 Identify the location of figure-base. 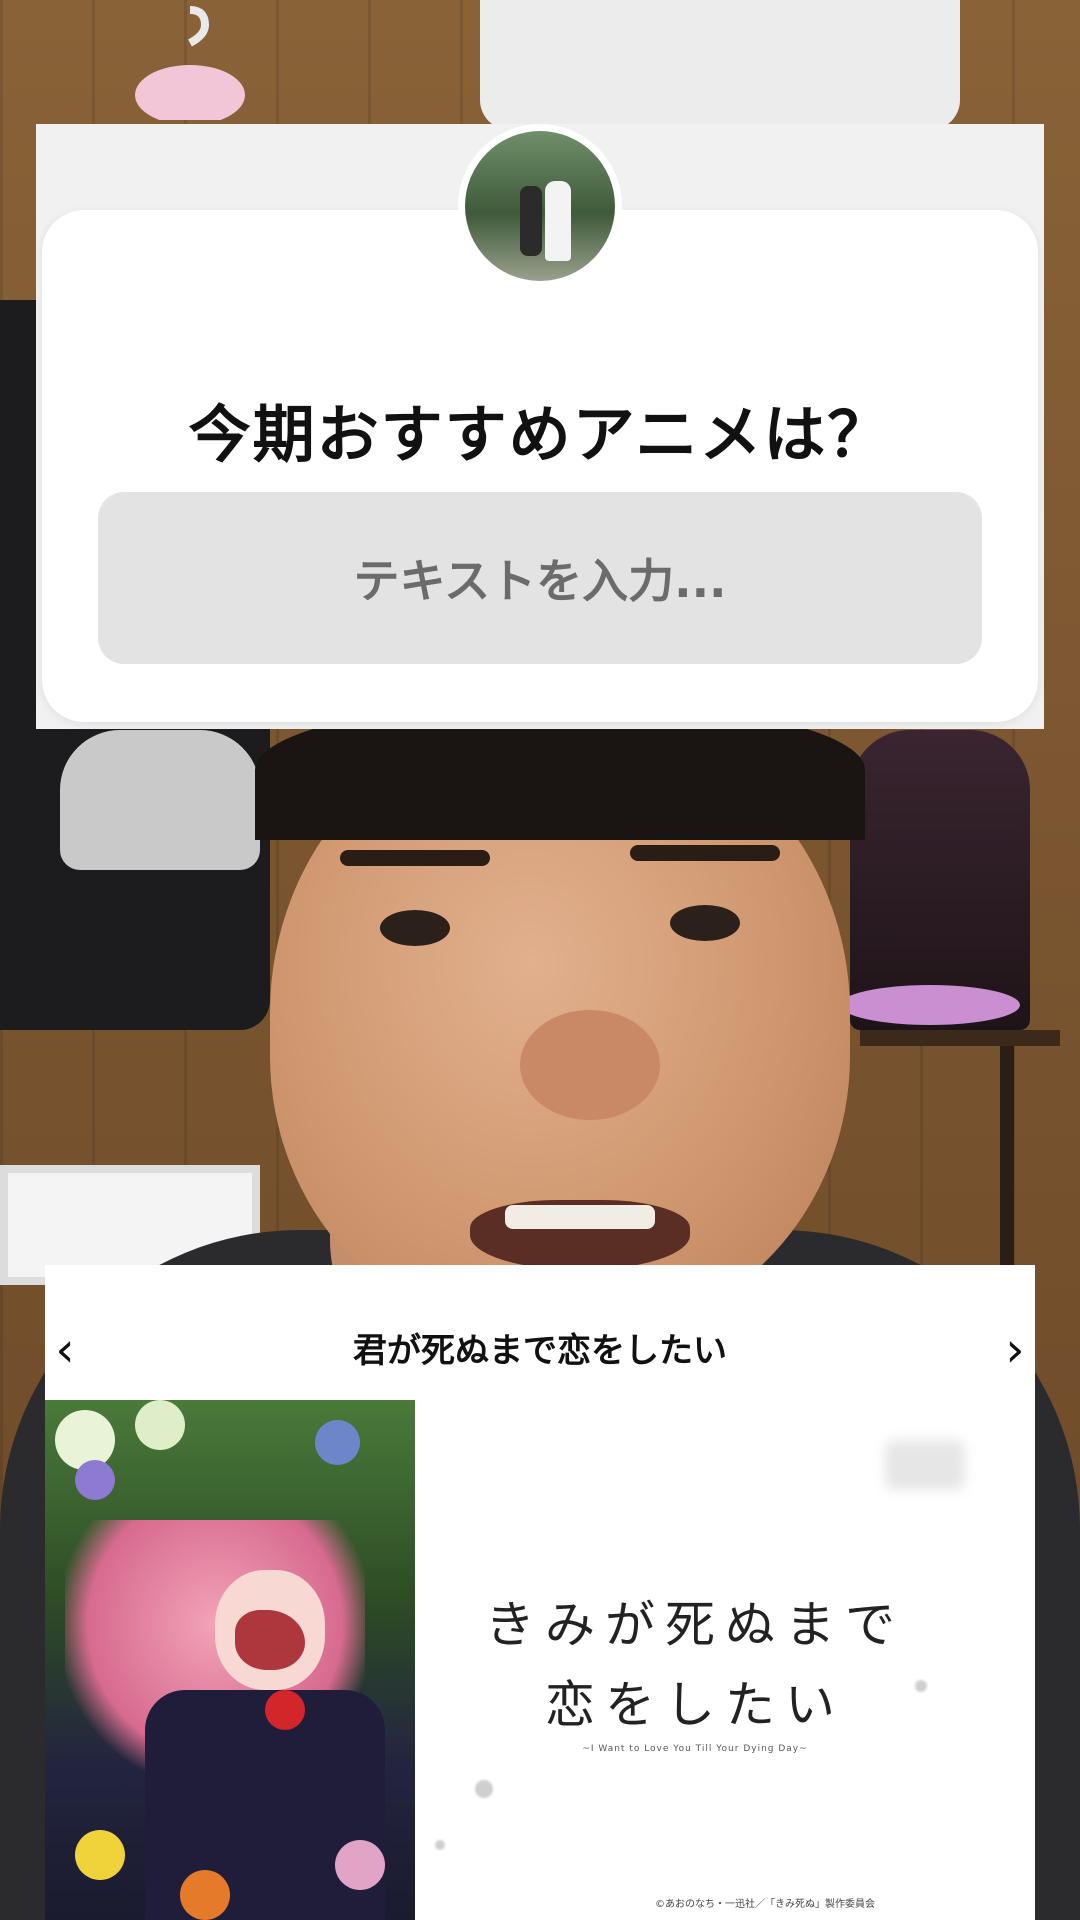
(930, 1005).